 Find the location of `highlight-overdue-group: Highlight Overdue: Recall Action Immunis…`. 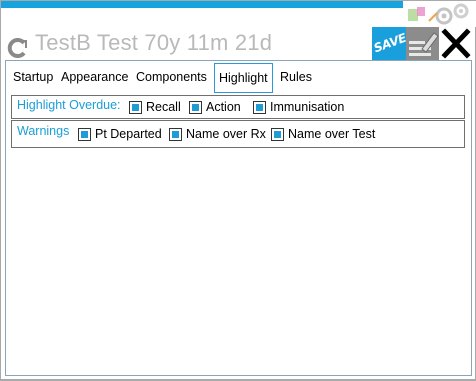

highlight-overdue-group: Highlight Overdue: Recall Action Immunis… is located at coordinates (238, 107).